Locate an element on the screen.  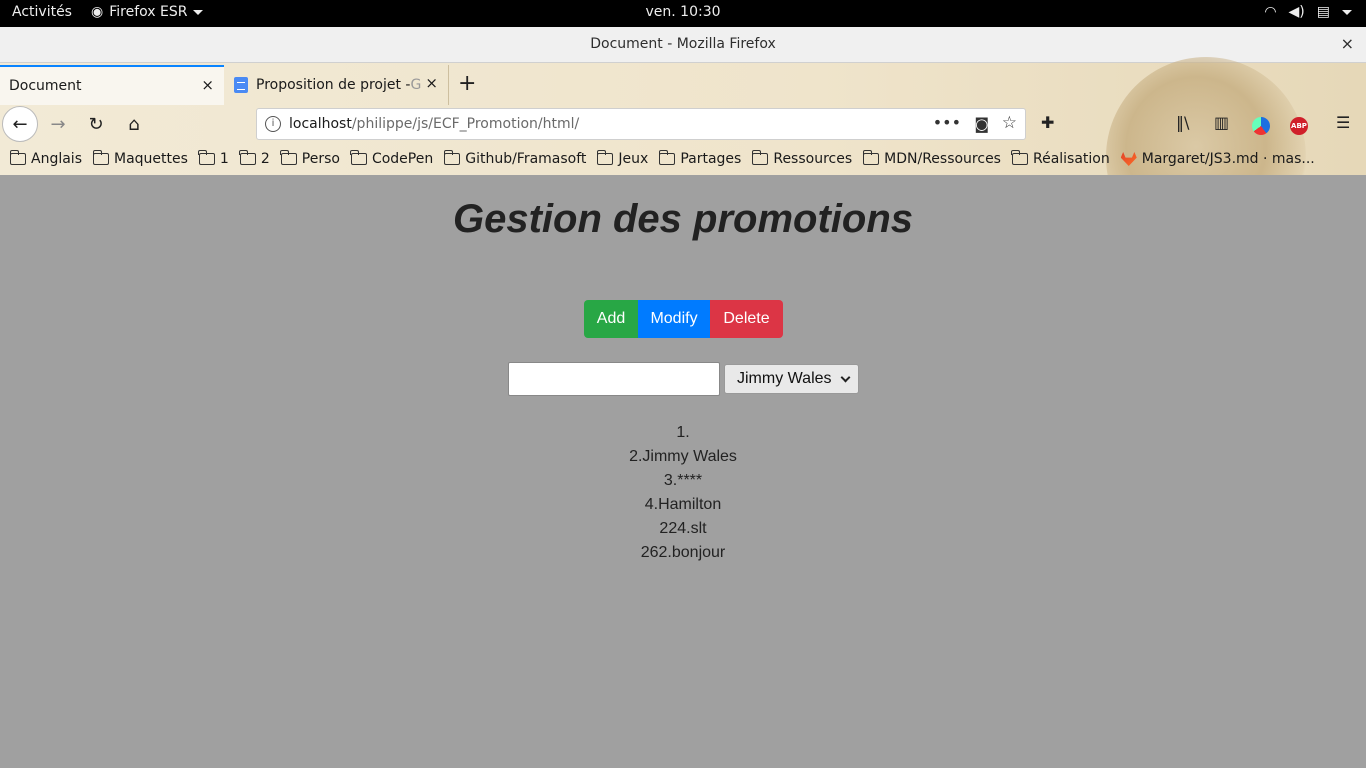
bookmark-label: Github/Framasoft is located at coordinates (526, 159).